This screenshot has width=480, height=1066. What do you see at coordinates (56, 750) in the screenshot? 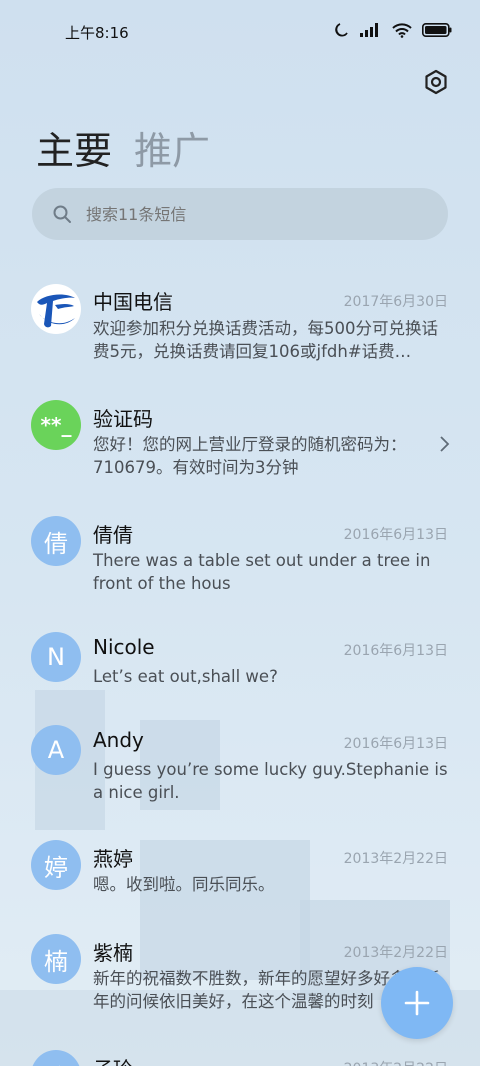
I see `contact-avatar: A` at bounding box center [56, 750].